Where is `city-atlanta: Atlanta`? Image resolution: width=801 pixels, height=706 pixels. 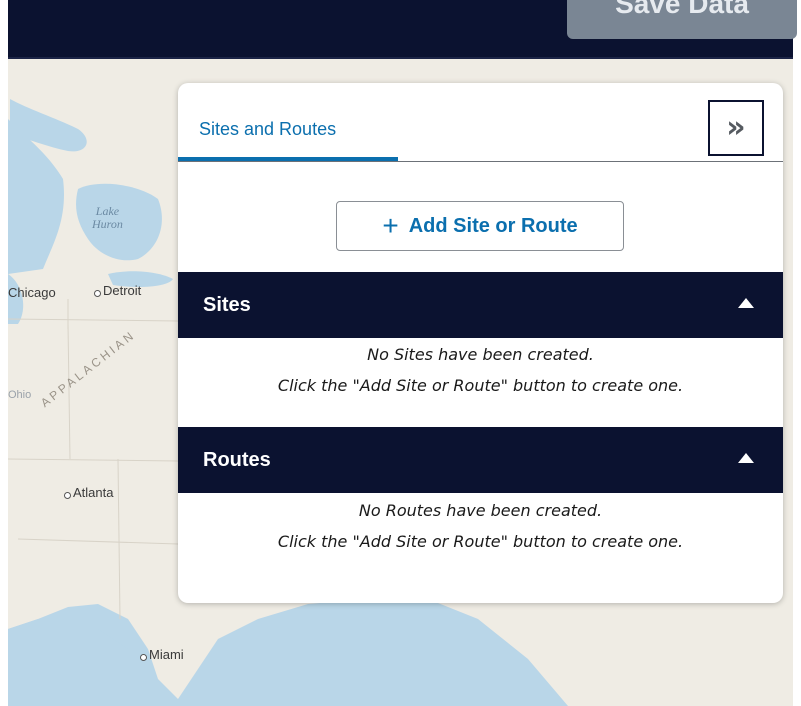 city-atlanta: Atlanta is located at coordinates (88, 492).